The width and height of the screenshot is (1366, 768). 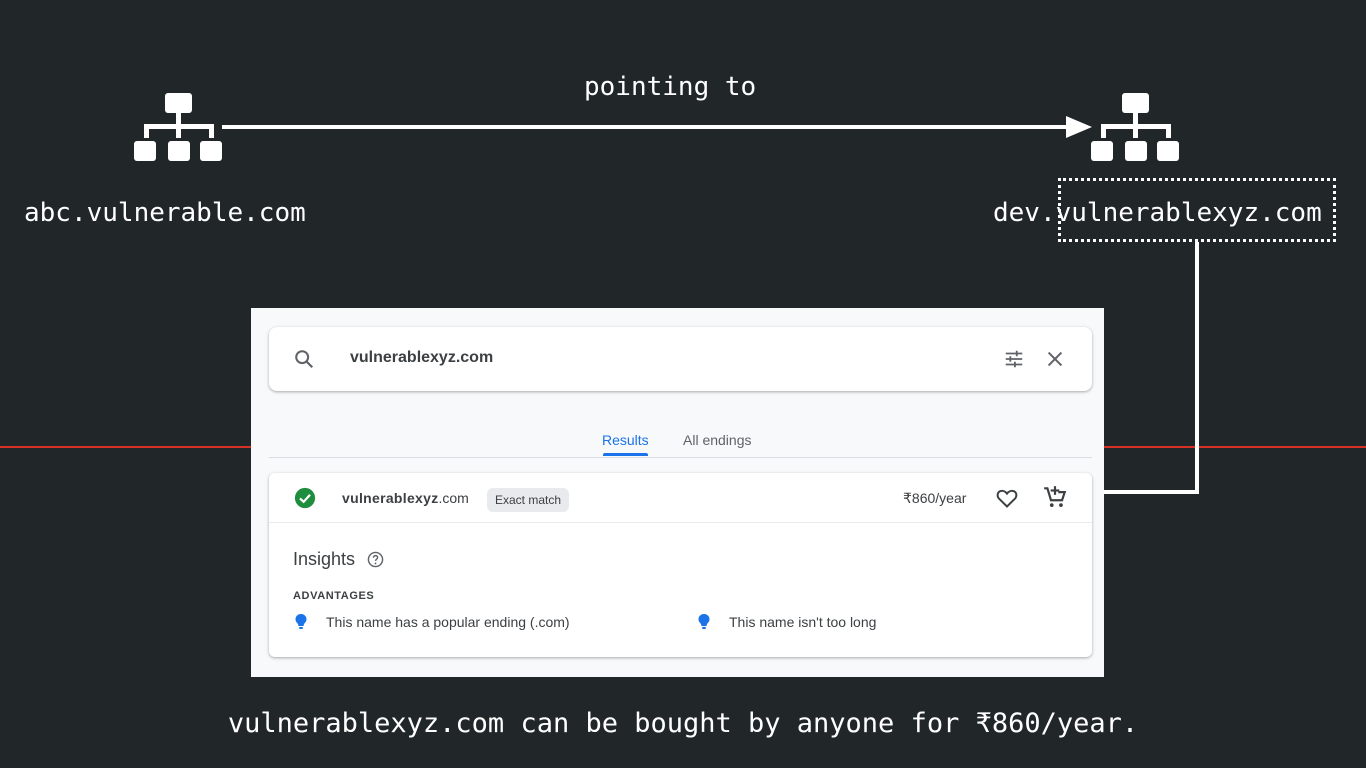 What do you see at coordinates (375, 559) in the screenshot?
I see `help-icon` at bounding box center [375, 559].